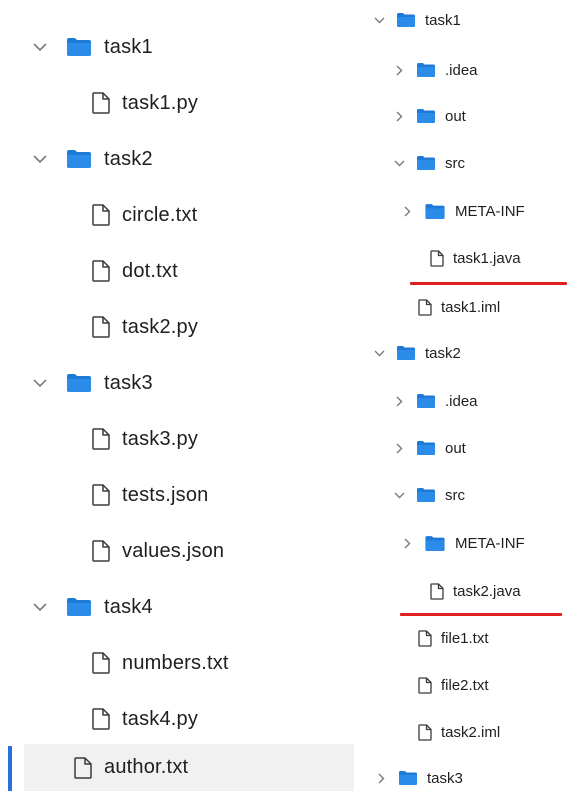  What do you see at coordinates (173, 550) in the screenshot?
I see `tree-item-label: values.json` at bounding box center [173, 550].